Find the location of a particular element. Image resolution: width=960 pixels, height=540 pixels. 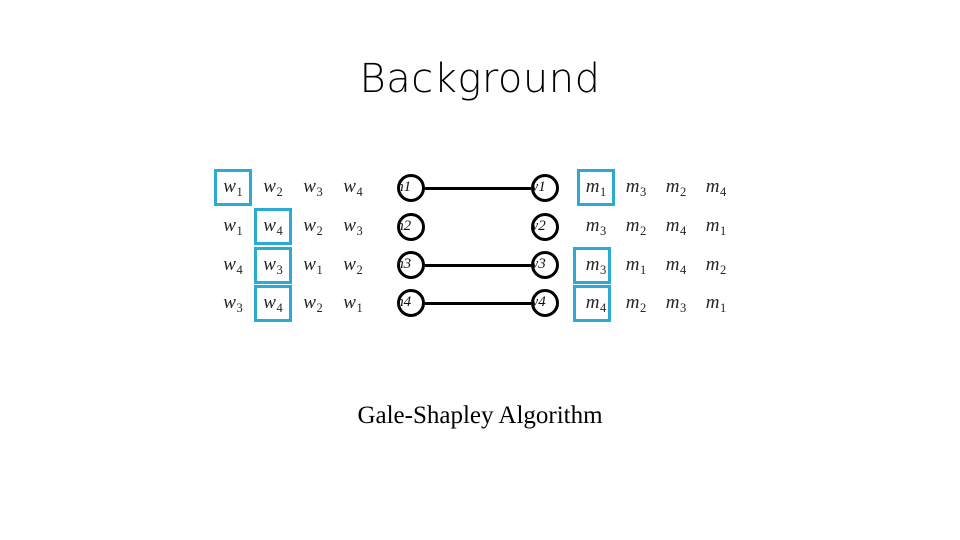

left-pref-cell-r2-c1: w1 is located at coordinates (233, 226).